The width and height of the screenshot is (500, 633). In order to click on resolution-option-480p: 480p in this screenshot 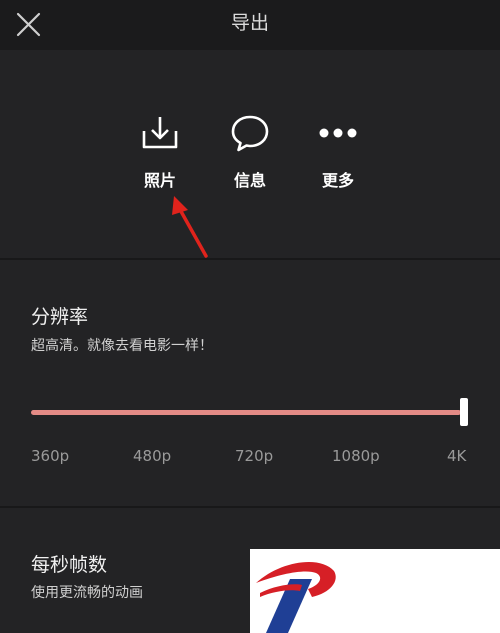, I will do `click(152, 456)`.